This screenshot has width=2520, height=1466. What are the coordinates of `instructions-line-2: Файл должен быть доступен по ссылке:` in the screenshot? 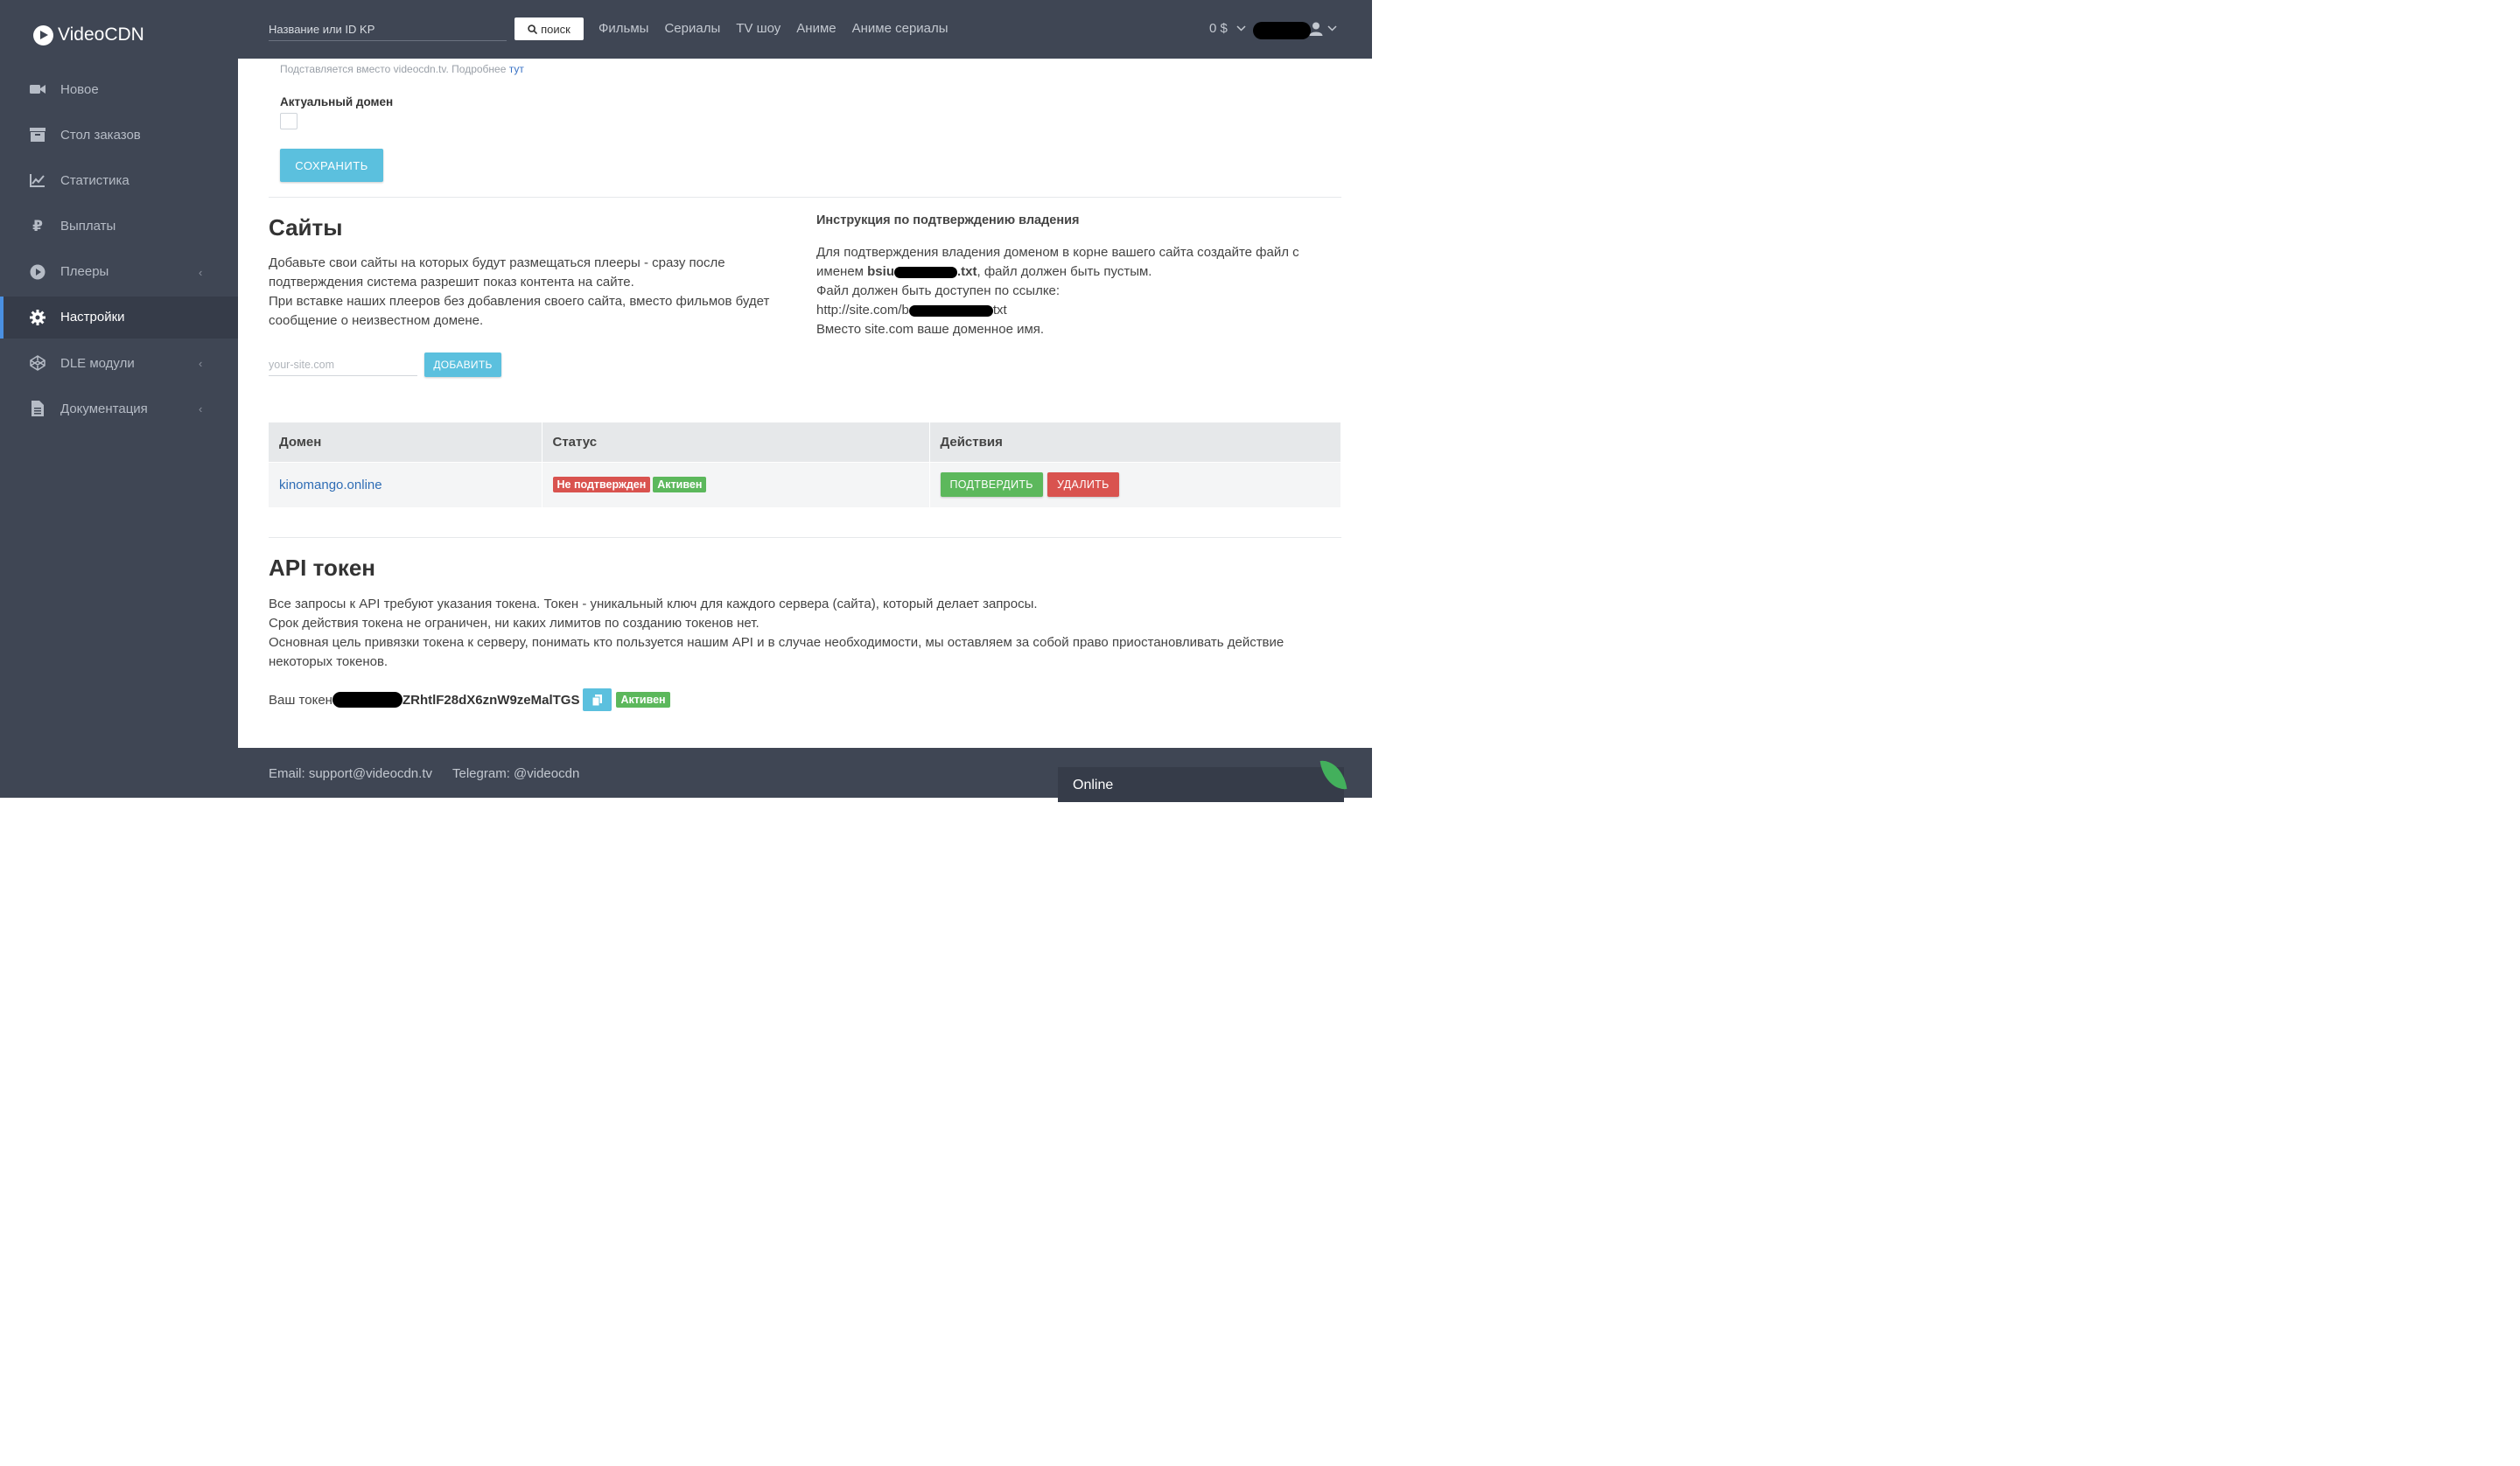 It's located at (938, 290).